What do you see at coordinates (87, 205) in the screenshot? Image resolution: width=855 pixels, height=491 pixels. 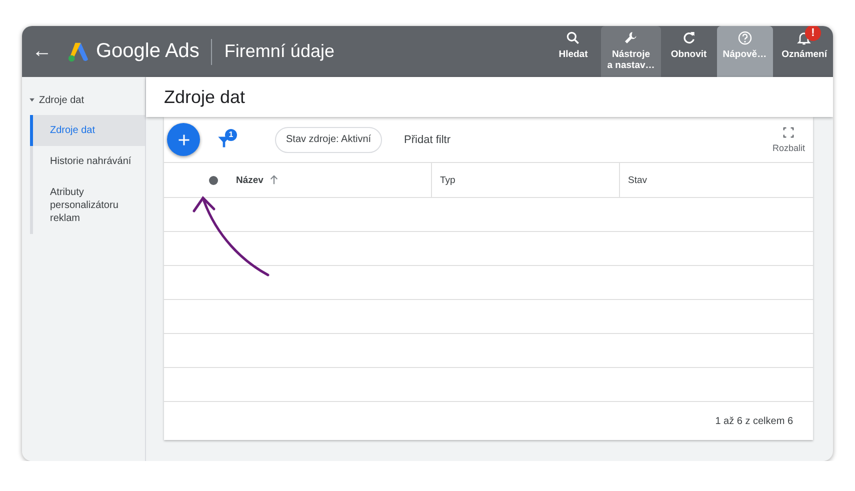 I see `sidebar-item: Atributy personalizátoru reklam` at bounding box center [87, 205].